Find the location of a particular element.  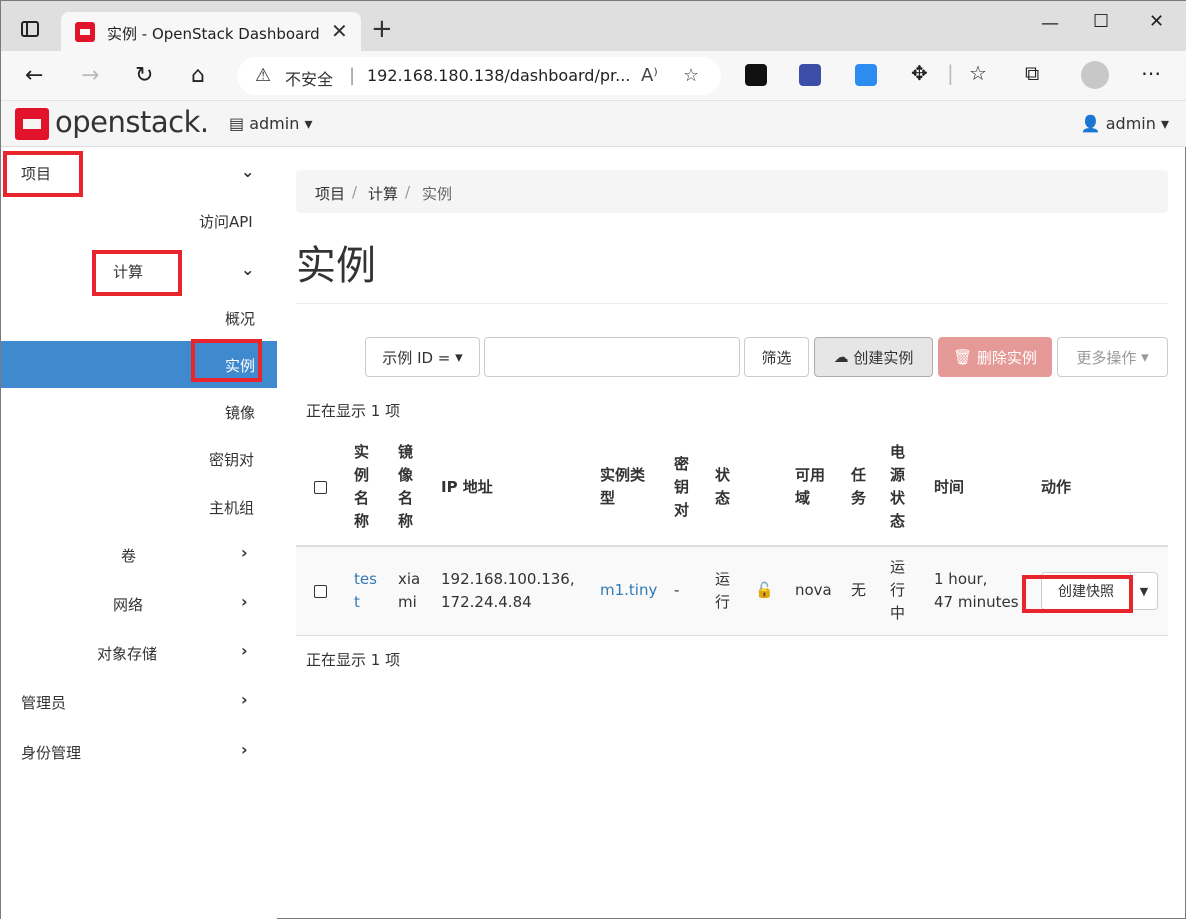

delete-instances-label: 删除实例 is located at coordinates (1006, 357).